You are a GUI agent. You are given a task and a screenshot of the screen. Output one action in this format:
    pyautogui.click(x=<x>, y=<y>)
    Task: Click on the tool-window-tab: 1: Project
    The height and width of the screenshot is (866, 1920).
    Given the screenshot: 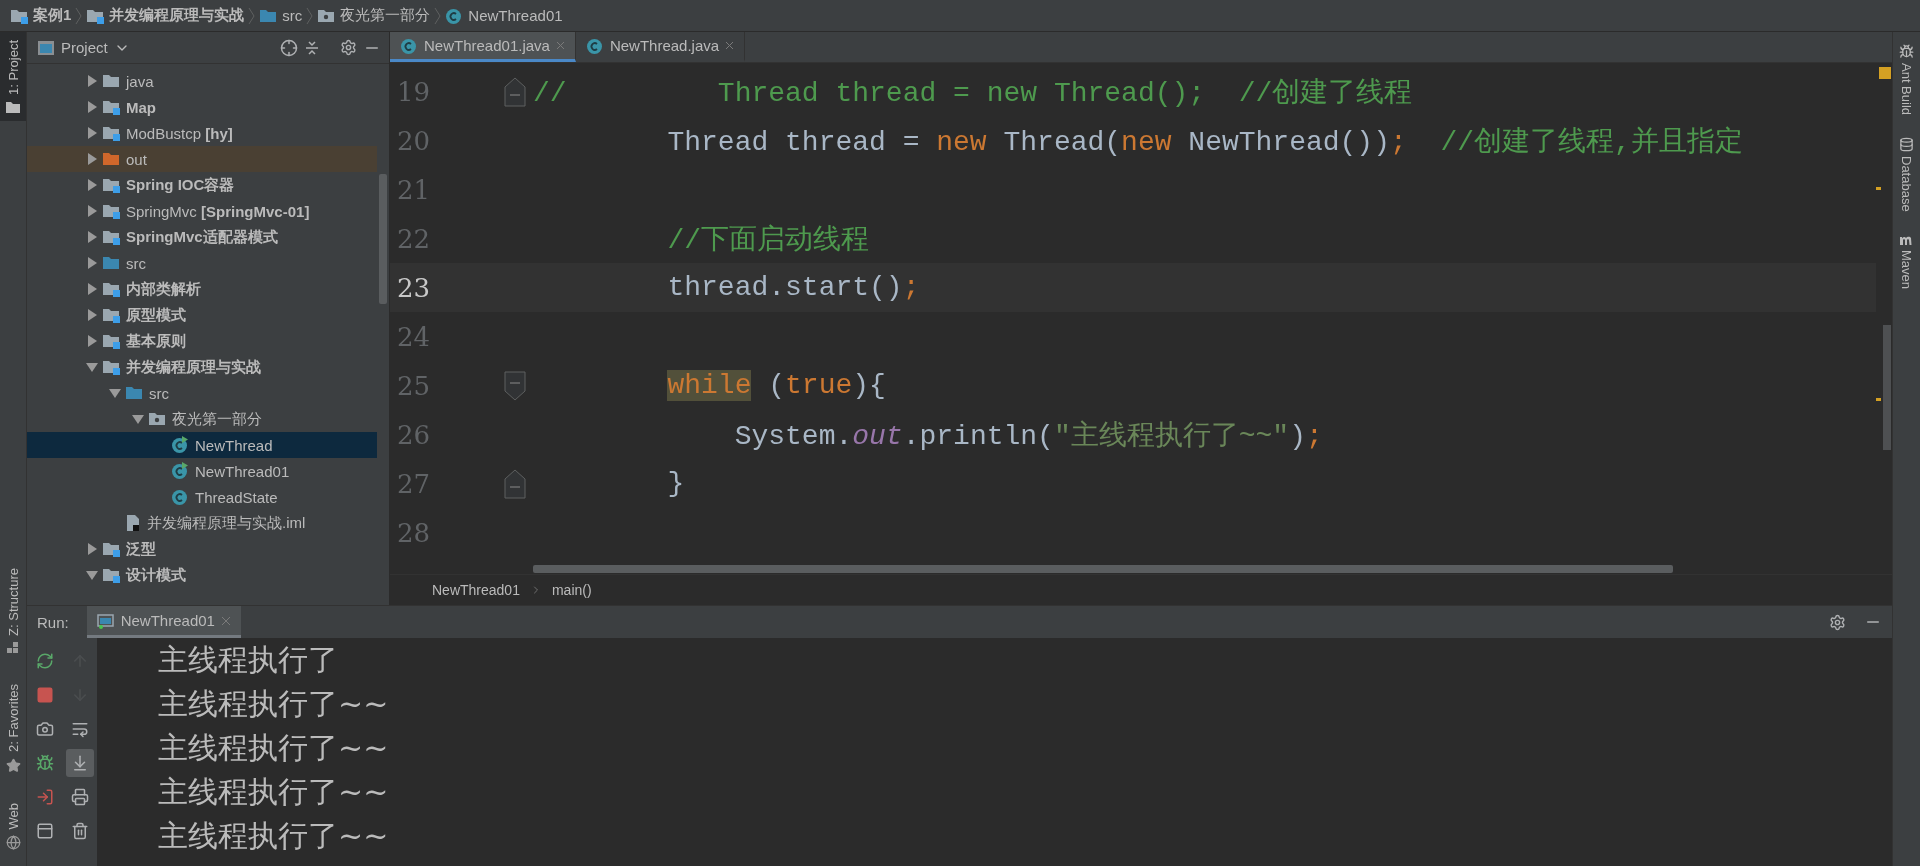 What is the action you would take?
    pyautogui.click(x=13, y=76)
    